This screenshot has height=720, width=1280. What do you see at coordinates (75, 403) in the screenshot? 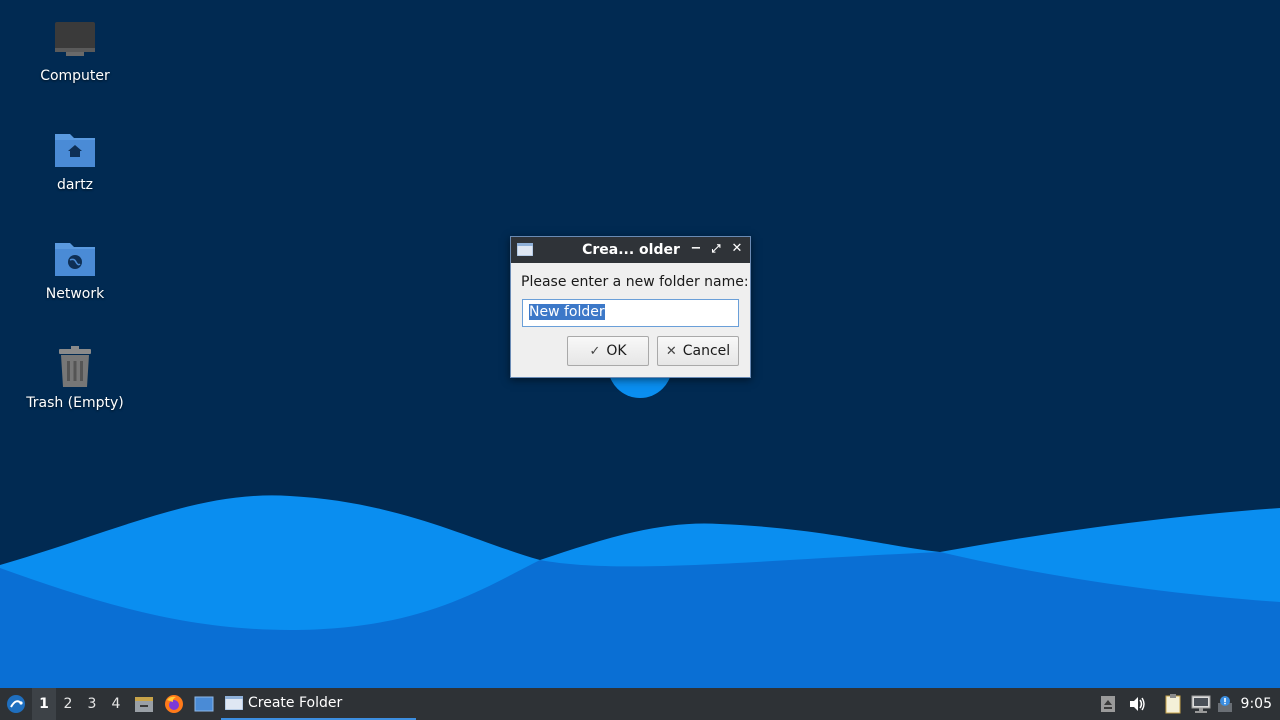
I see `desktop-icon-label: Trash (Empty)` at bounding box center [75, 403].